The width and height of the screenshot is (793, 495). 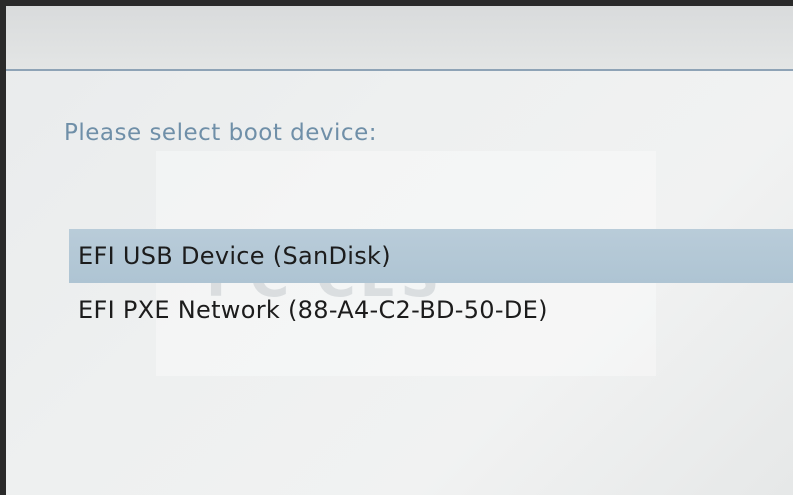 I want to click on header-band, so click(x=399, y=37).